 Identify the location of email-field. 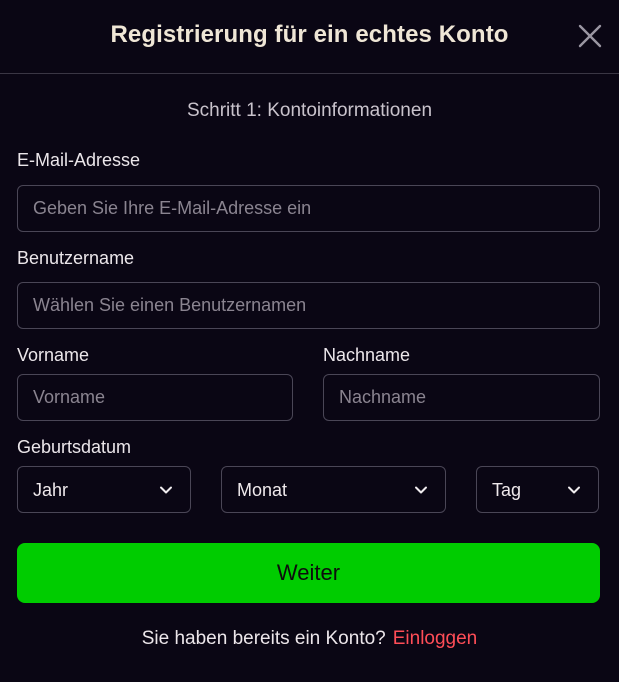
(308, 208).